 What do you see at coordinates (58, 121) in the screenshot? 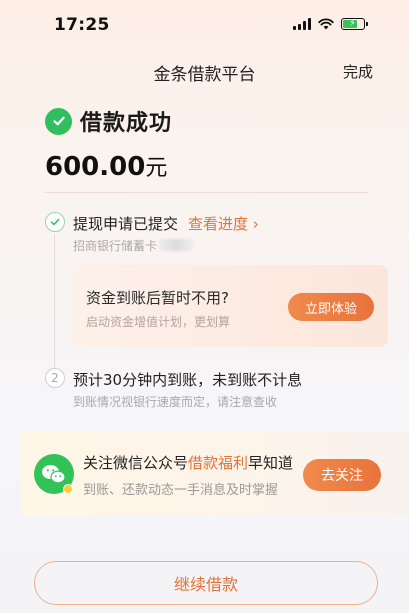
I see `success-check-icon` at bounding box center [58, 121].